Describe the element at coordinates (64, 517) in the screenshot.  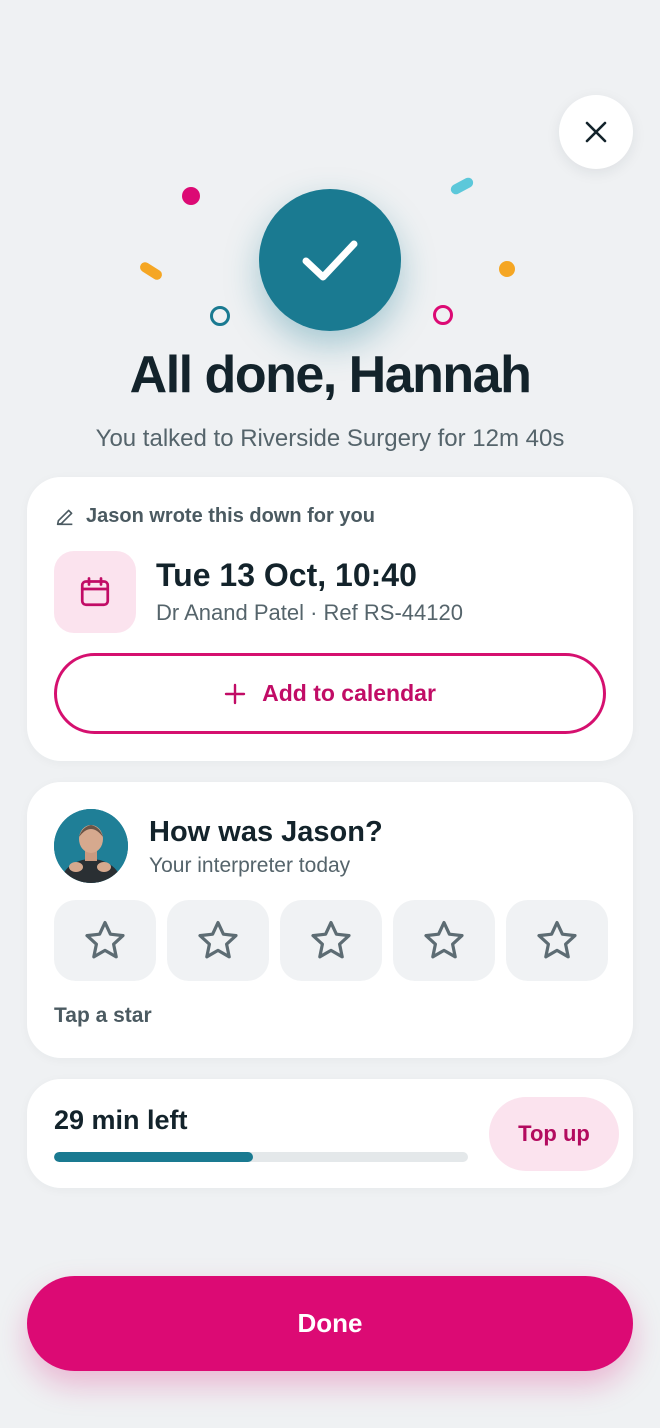
I see `pencil-icon` at that location.